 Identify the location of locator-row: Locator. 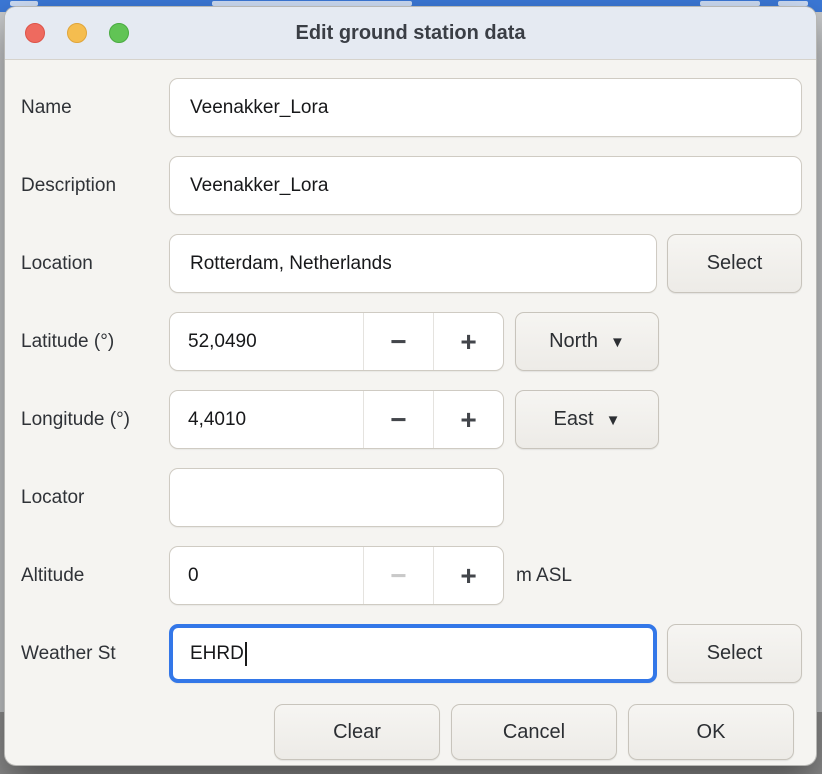
(410, 497).